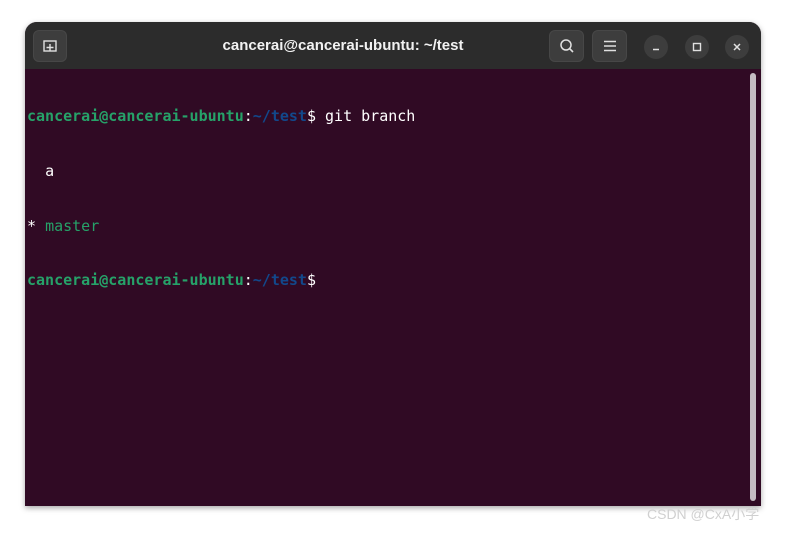 The width and height of the screenshot is (786, 533). What do you see at coordinates (50, 171) in the screenshot?
I see `branch-name: a` at bounding box center [50, 171].